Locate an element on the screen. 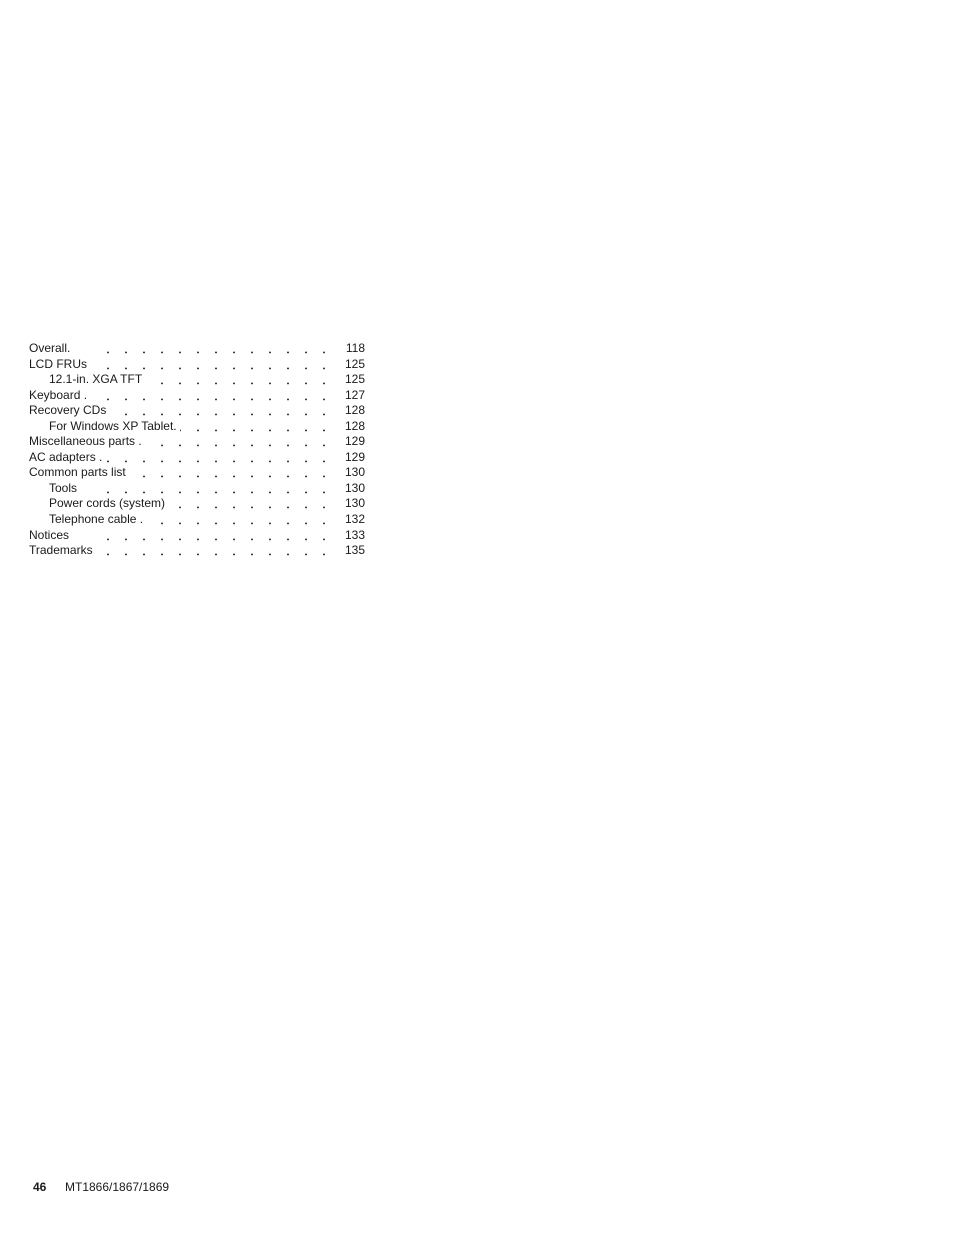  toc-entry: Keyboard . 127 is located at coordinates (197, 395).